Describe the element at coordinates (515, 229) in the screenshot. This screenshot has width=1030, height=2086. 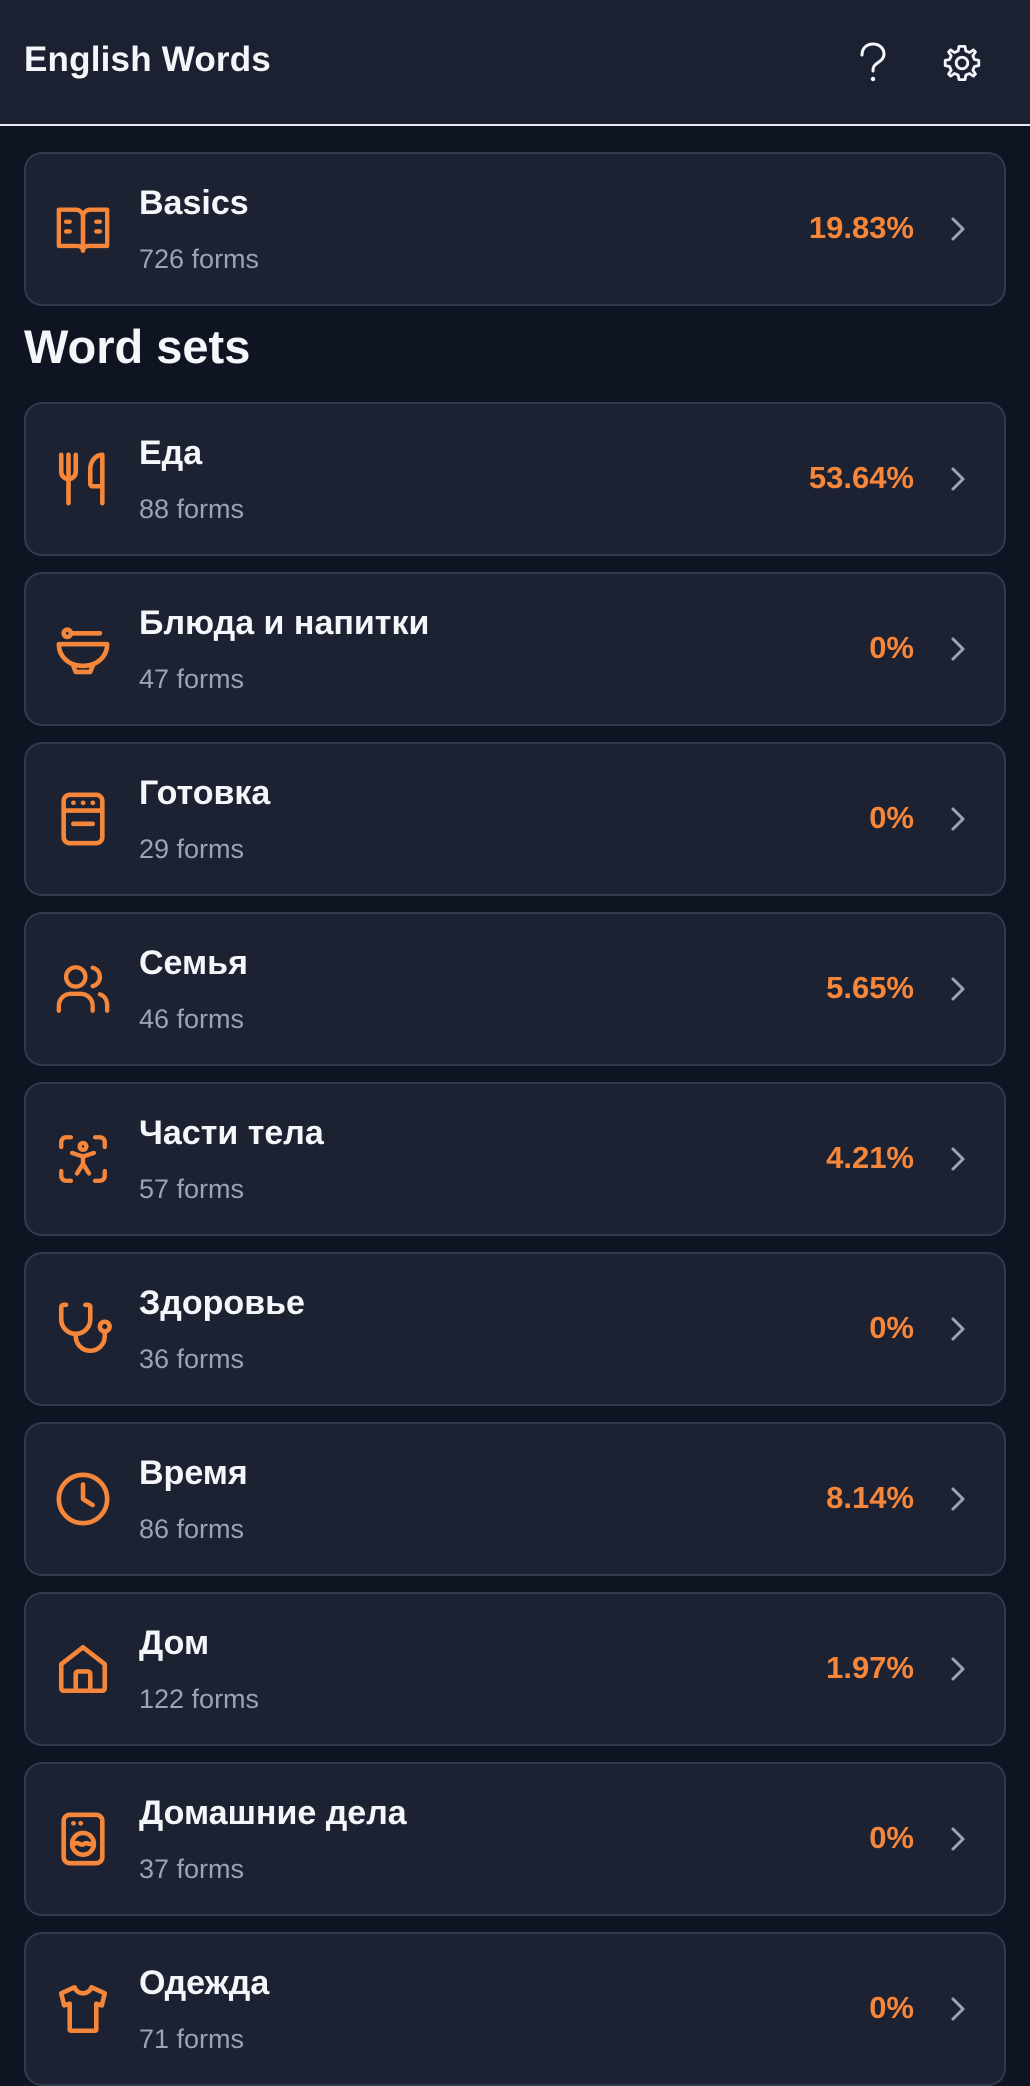
I see `basics-card: Basics 726 forms 19.83%` at that location.